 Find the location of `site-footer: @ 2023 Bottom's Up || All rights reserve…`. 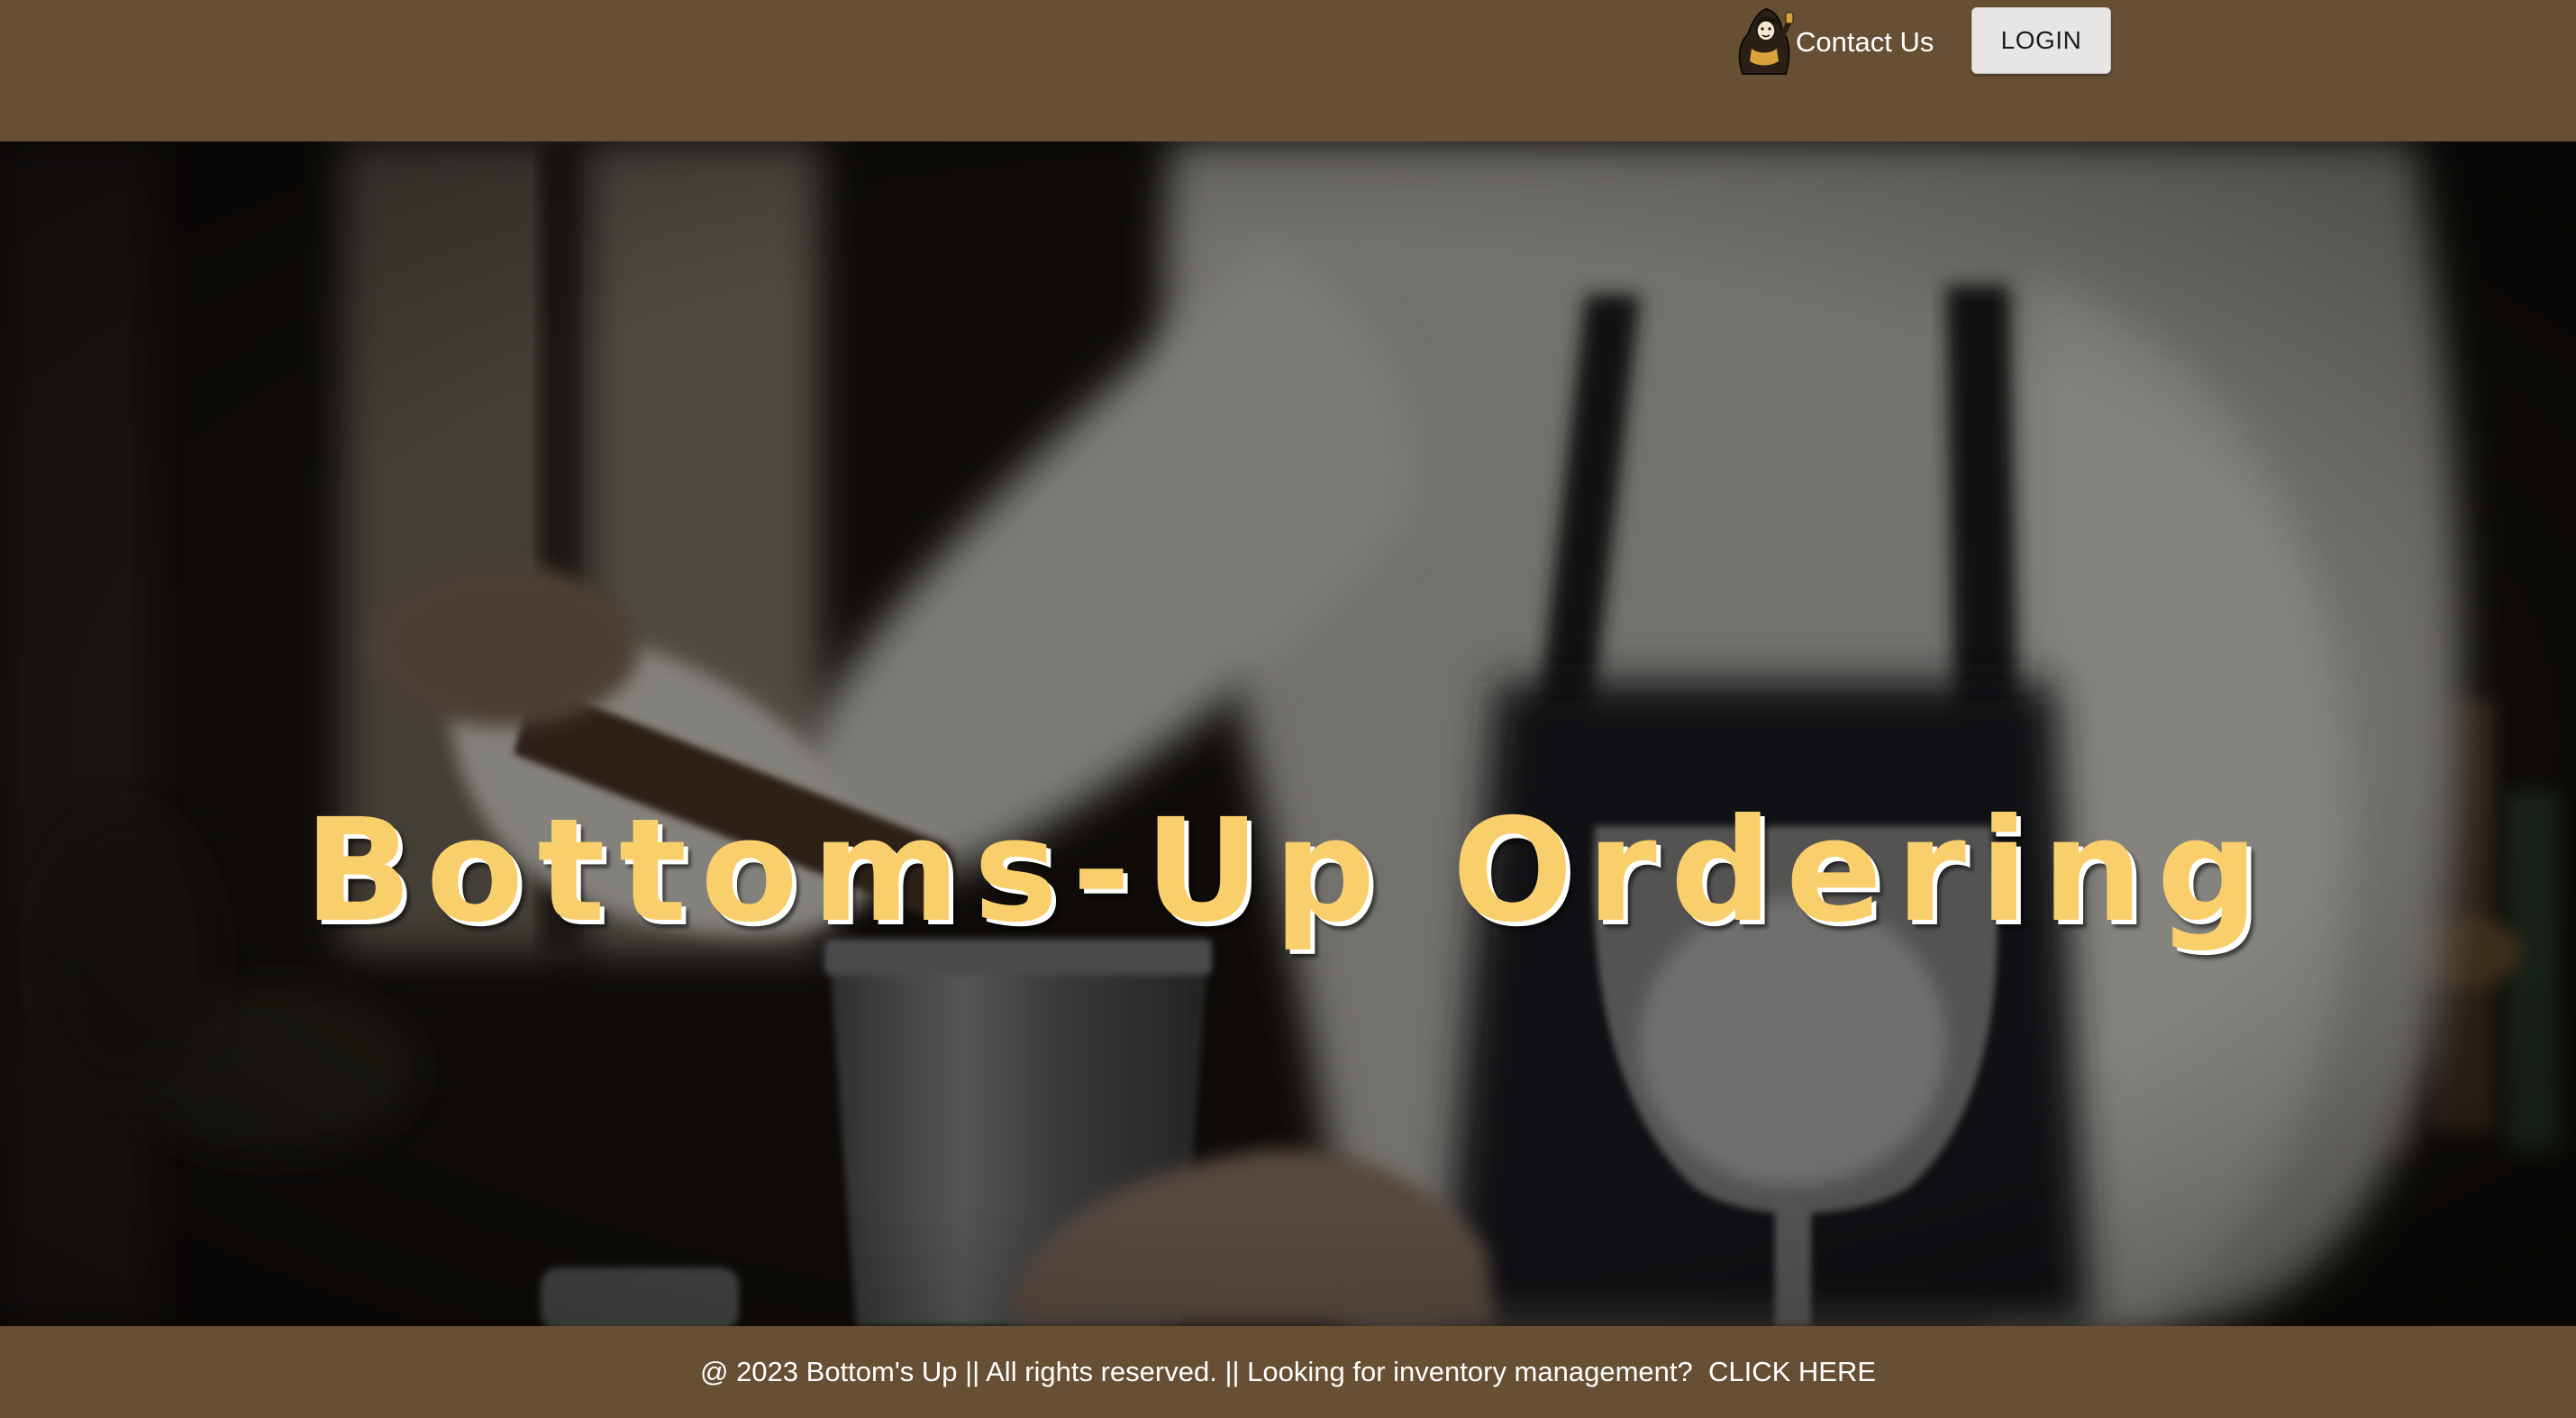

site-footer: @ 2023 Bottom's Up || All rights reserve… is located at coordinates (1288, 1372).